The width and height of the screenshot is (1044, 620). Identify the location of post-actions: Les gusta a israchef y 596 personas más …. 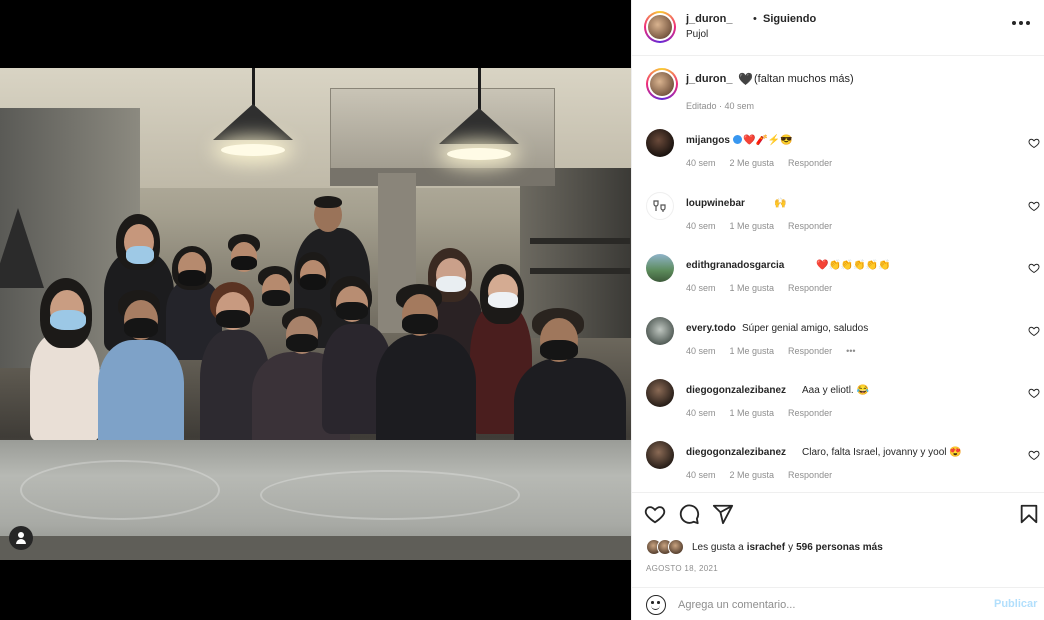
(838, 556).